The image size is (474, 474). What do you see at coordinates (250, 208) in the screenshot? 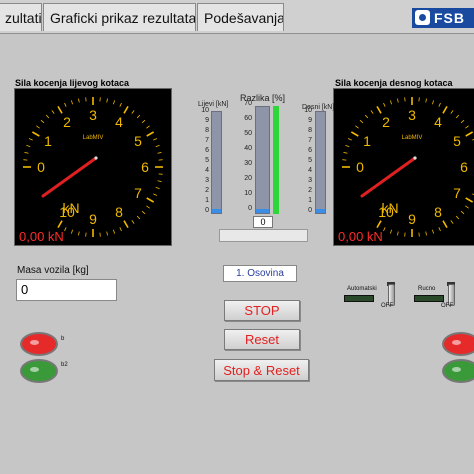
I see `diff-bar-tick-label: 0` at bounding box center [250, 208].